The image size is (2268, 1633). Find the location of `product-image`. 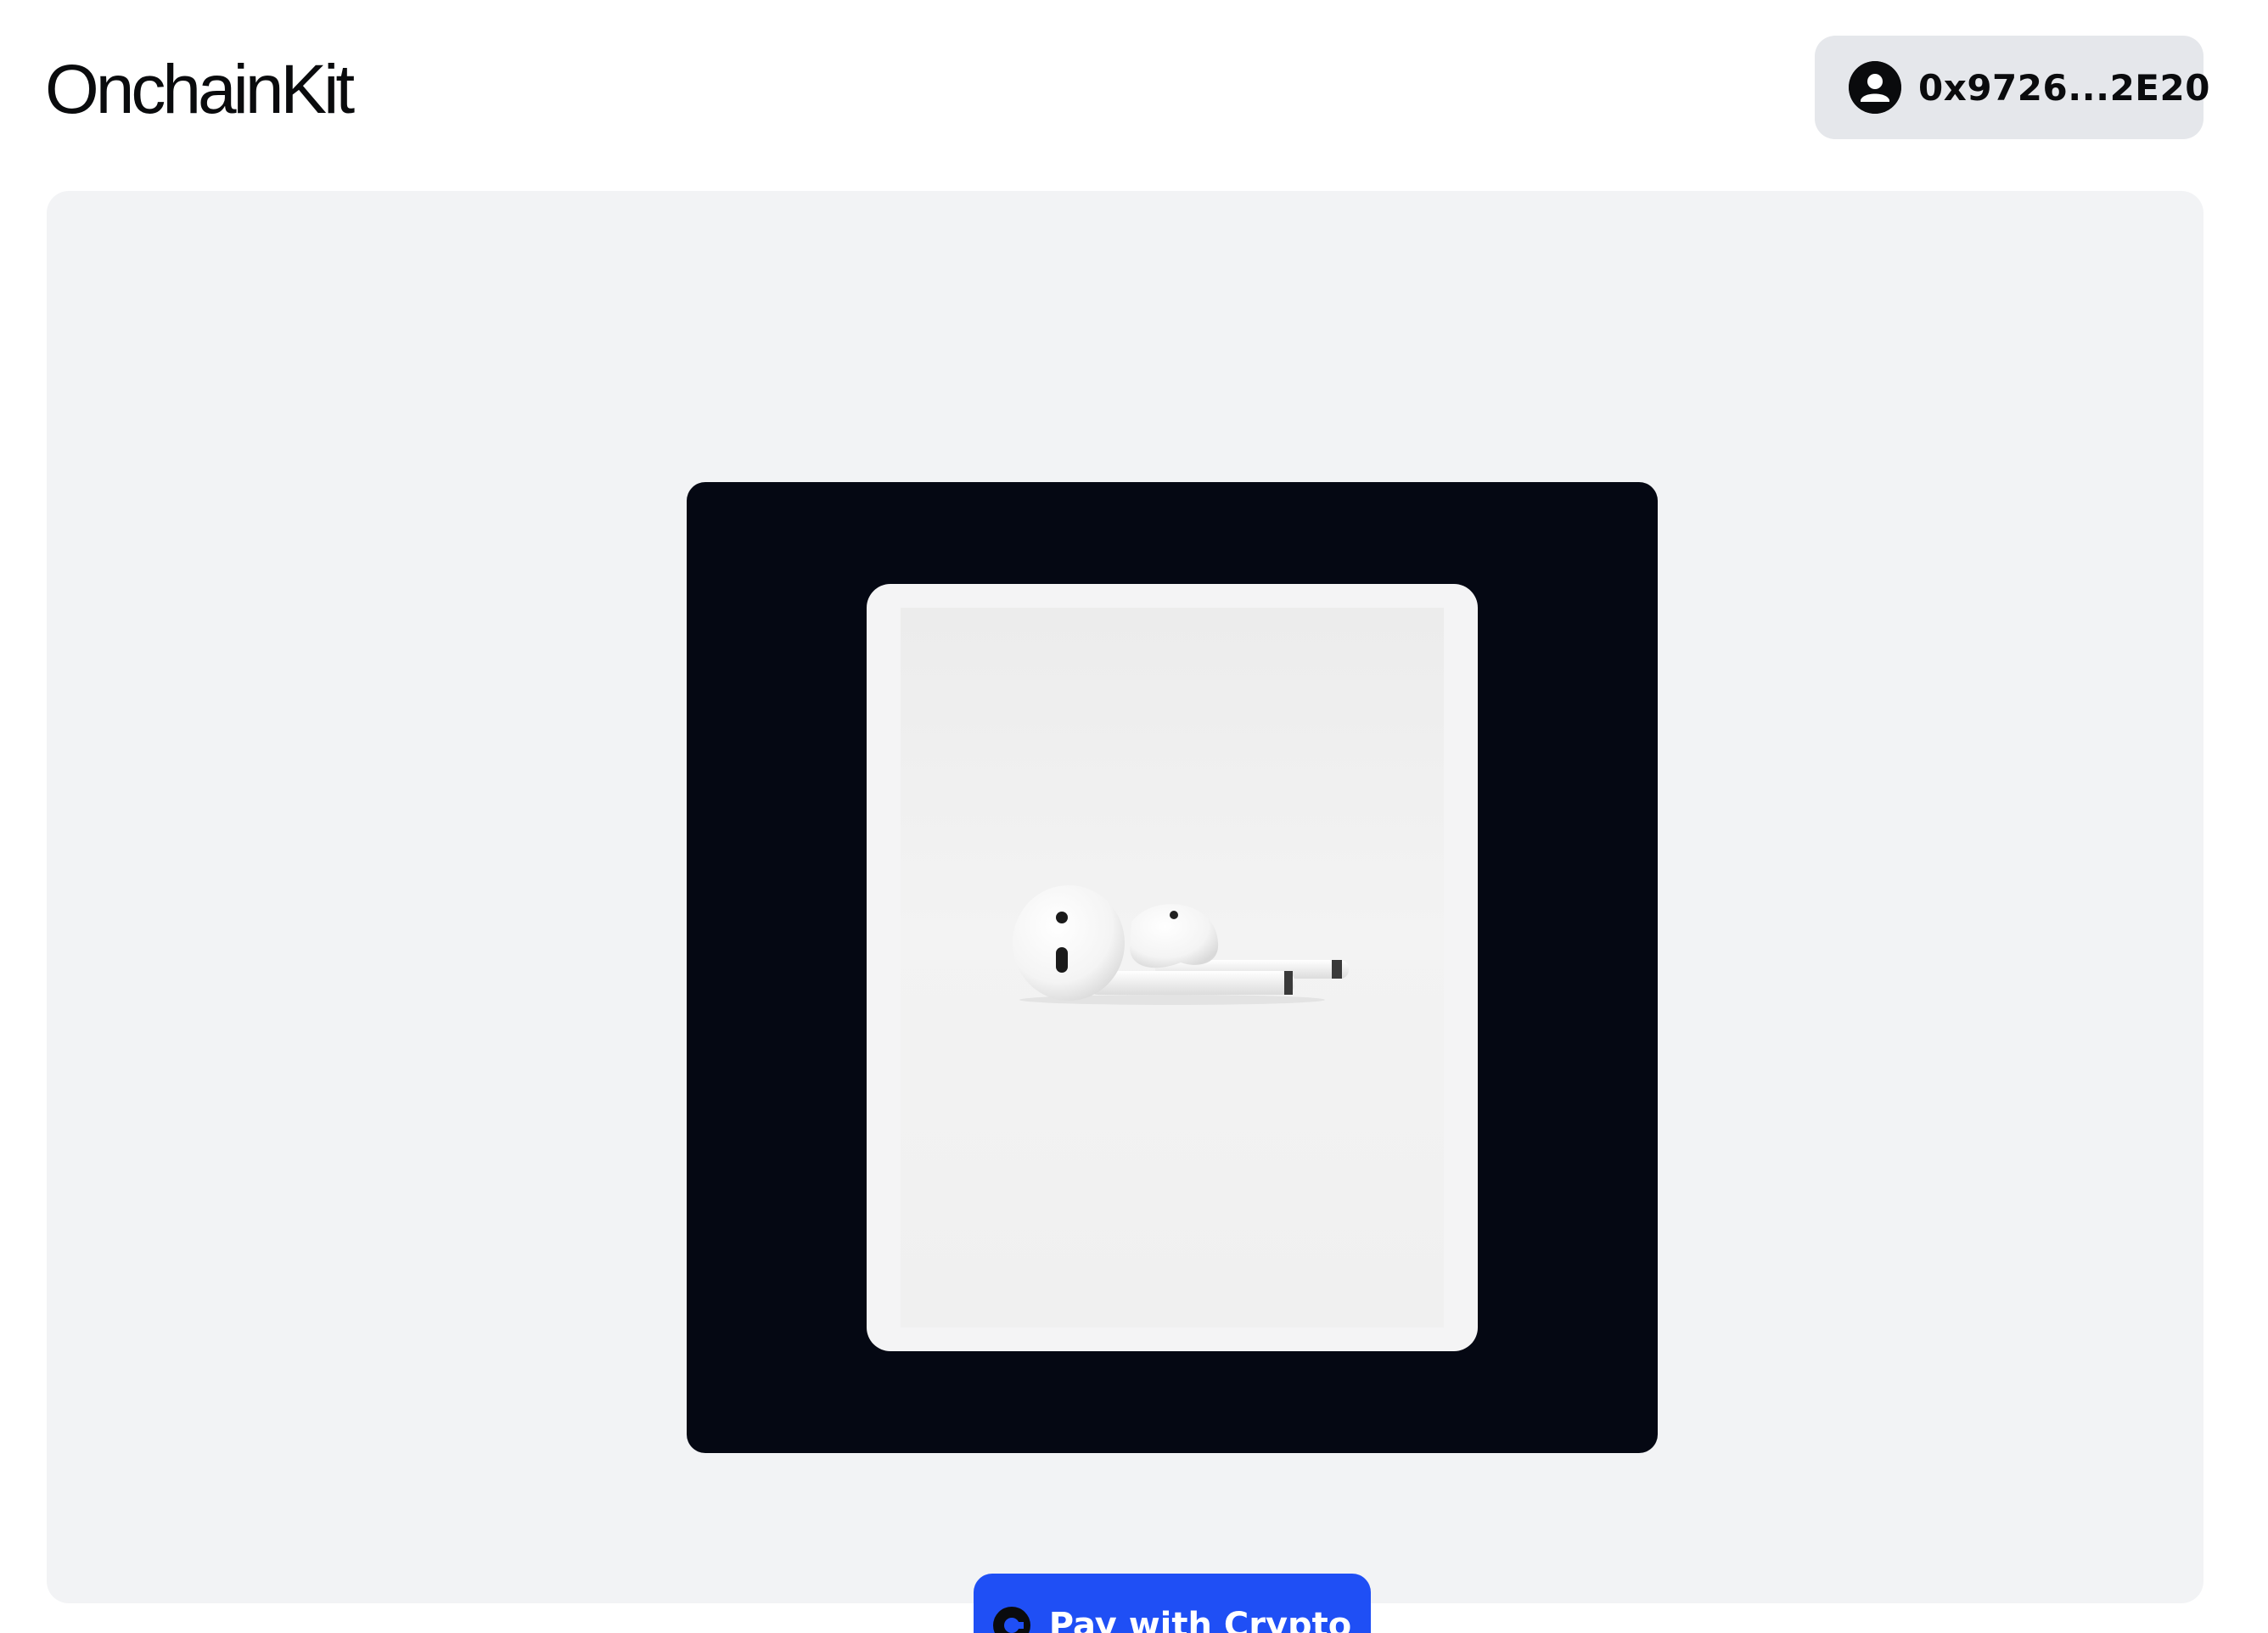

product-image is located at coordinates (1172, 967).